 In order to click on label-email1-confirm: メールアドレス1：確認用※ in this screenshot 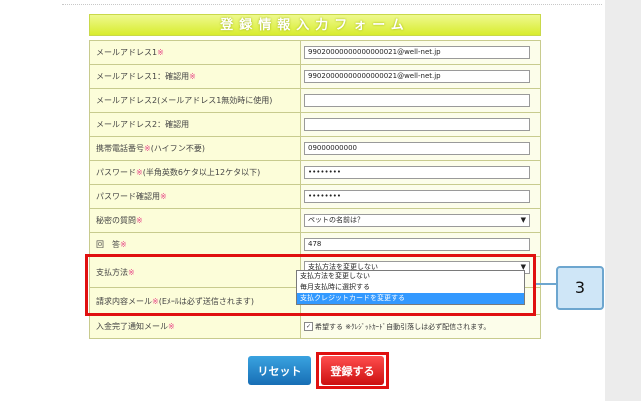, I will do `click(195, 76)`.